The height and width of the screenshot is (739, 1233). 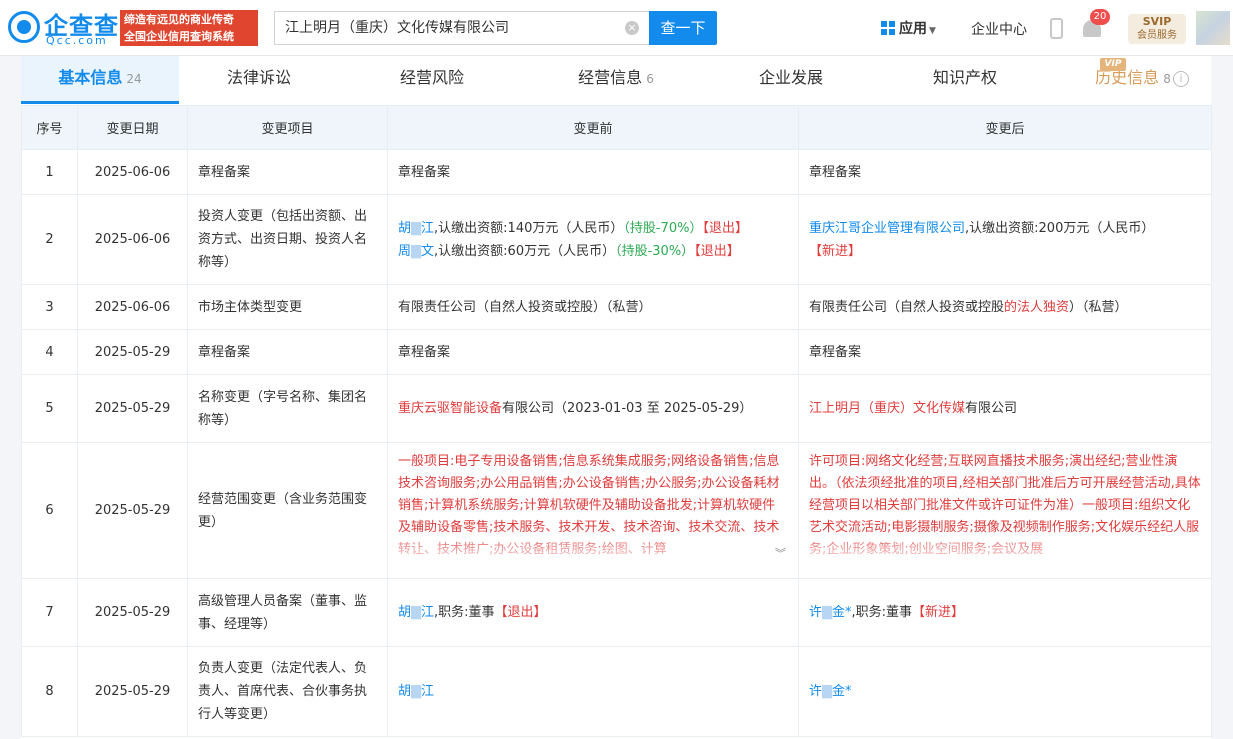 I want to click on cell-item: 高级管理人员备案（董事、监事、经理等）, so click(x=287, y=612).